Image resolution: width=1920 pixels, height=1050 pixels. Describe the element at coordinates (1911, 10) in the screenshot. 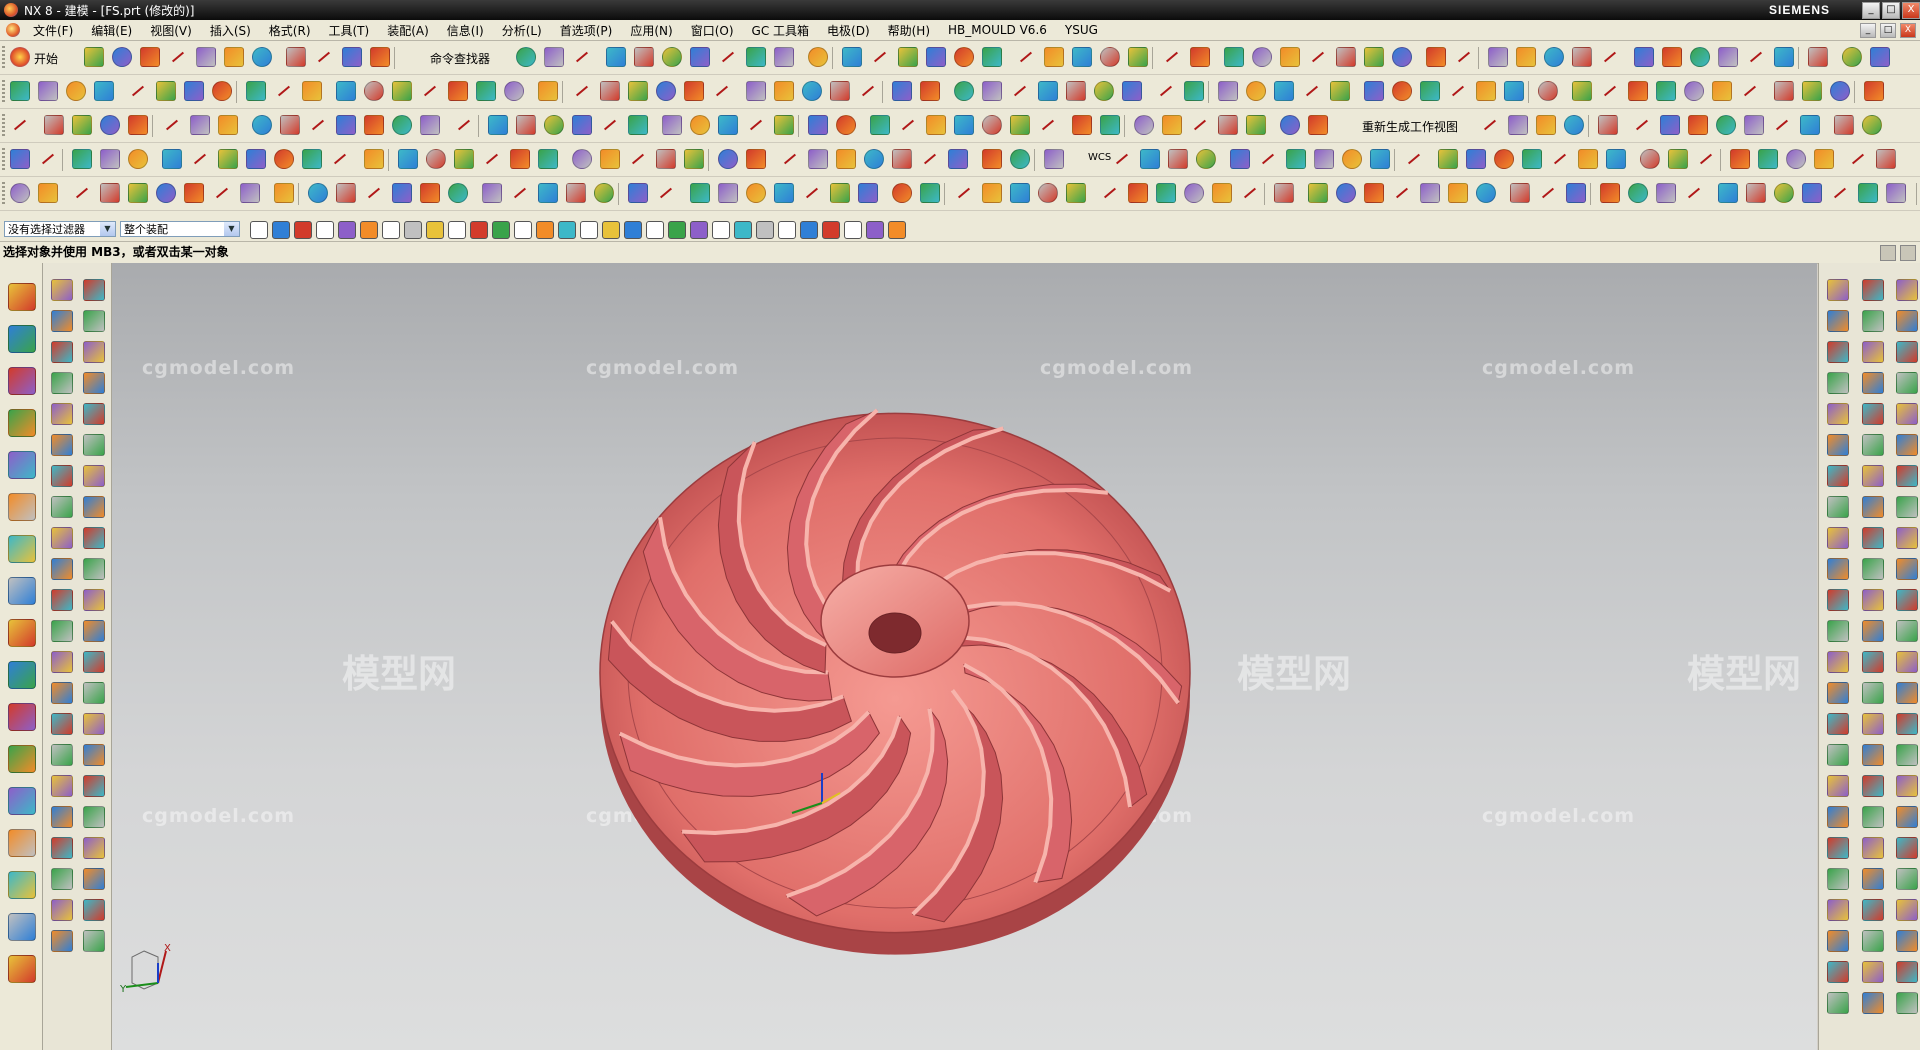

I see `close-button: X` at that location.